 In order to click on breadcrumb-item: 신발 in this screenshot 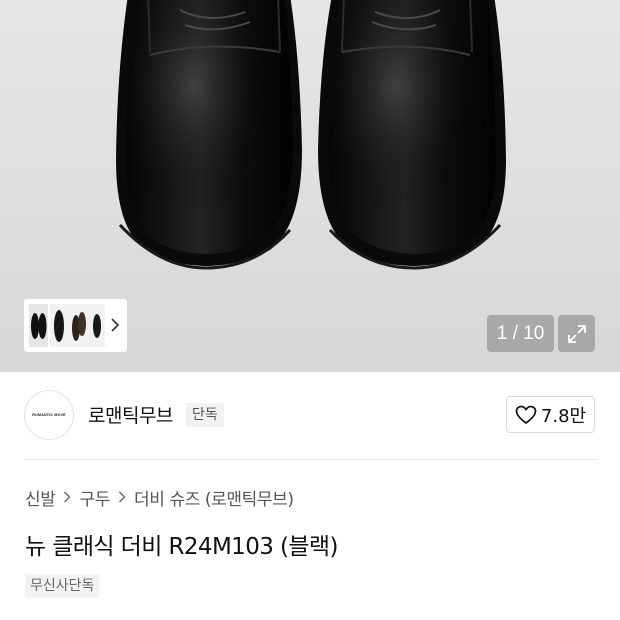, I will do `click(40, 497)`.